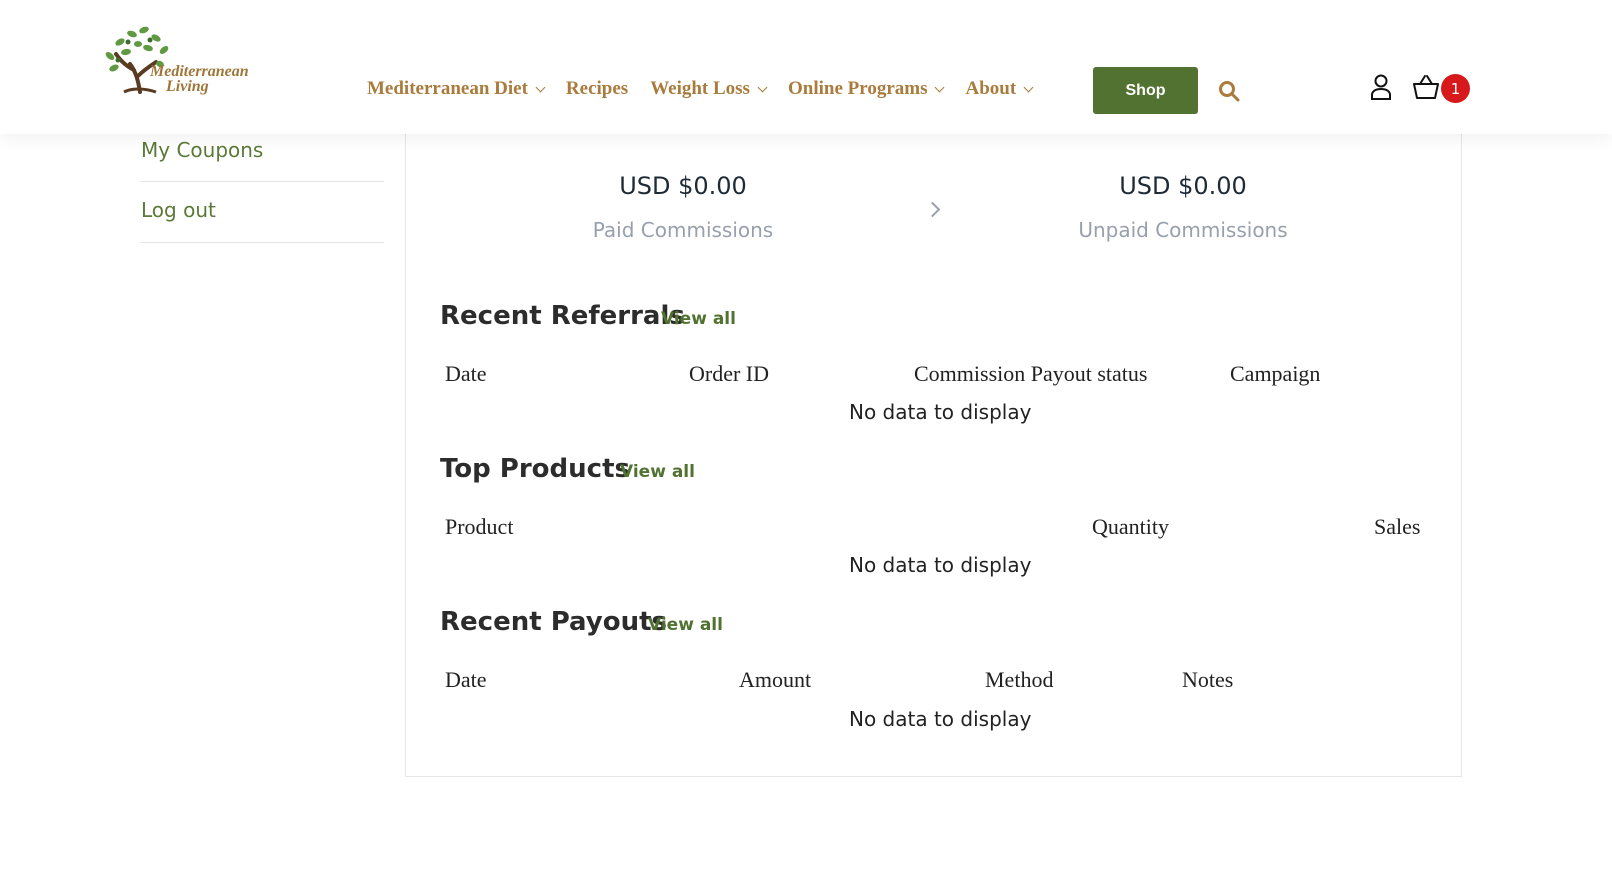 This screenshot has width=1612, height=893. I want to click on column-header: Order ID, so click(729, 373).